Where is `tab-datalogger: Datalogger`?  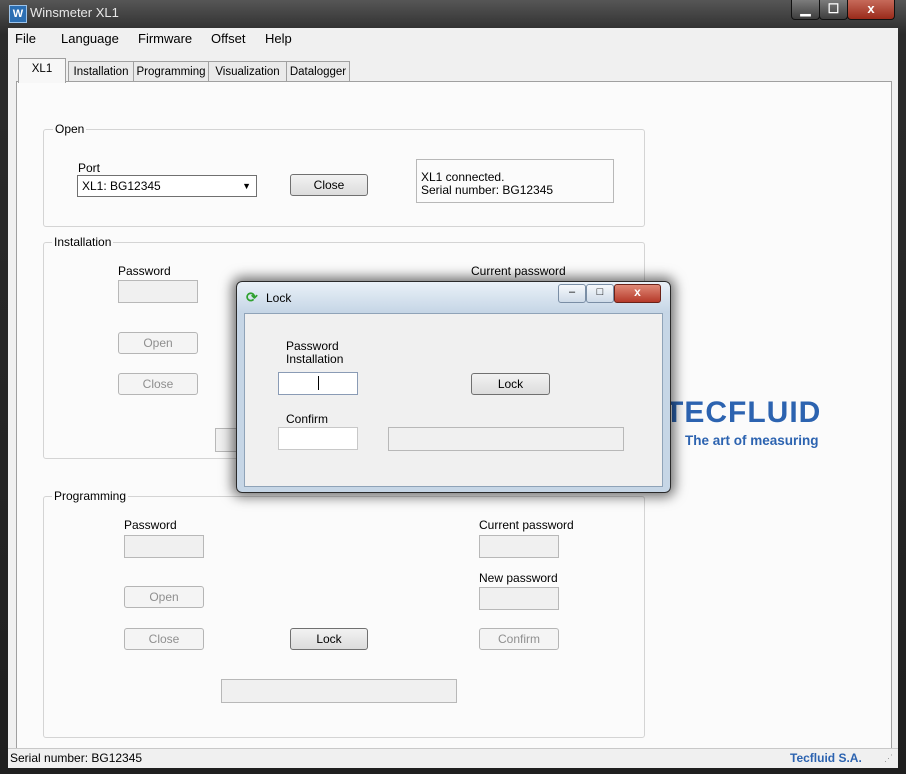
tab-datalogger: Datalogger is located at coordinates (318, 71).